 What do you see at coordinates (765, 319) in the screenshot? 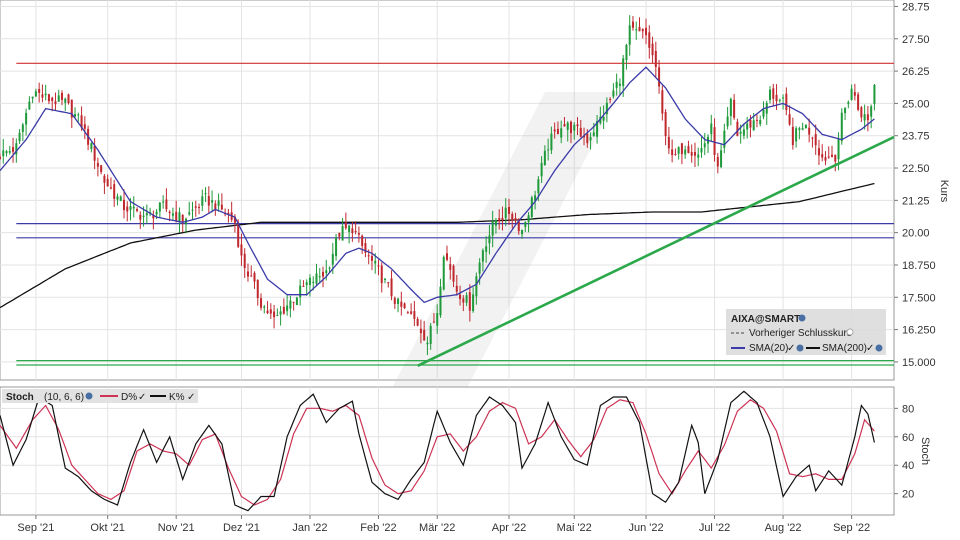
I see `legend-symbol: AIXA@SMART` at bounding box center [765, 319].